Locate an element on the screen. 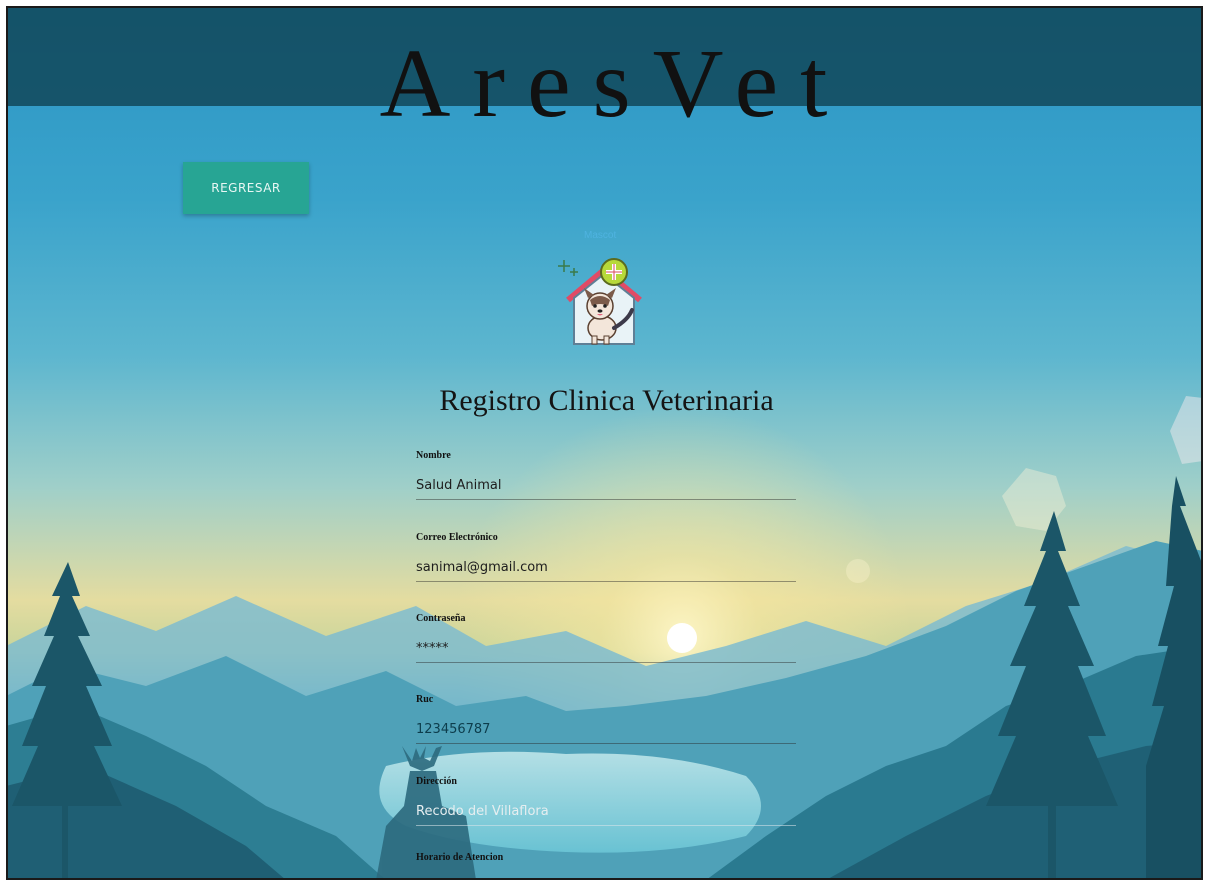 This screenshot has height=882, width=1209. field-email: Correo Electrónico is located at coordinates (606, 557).